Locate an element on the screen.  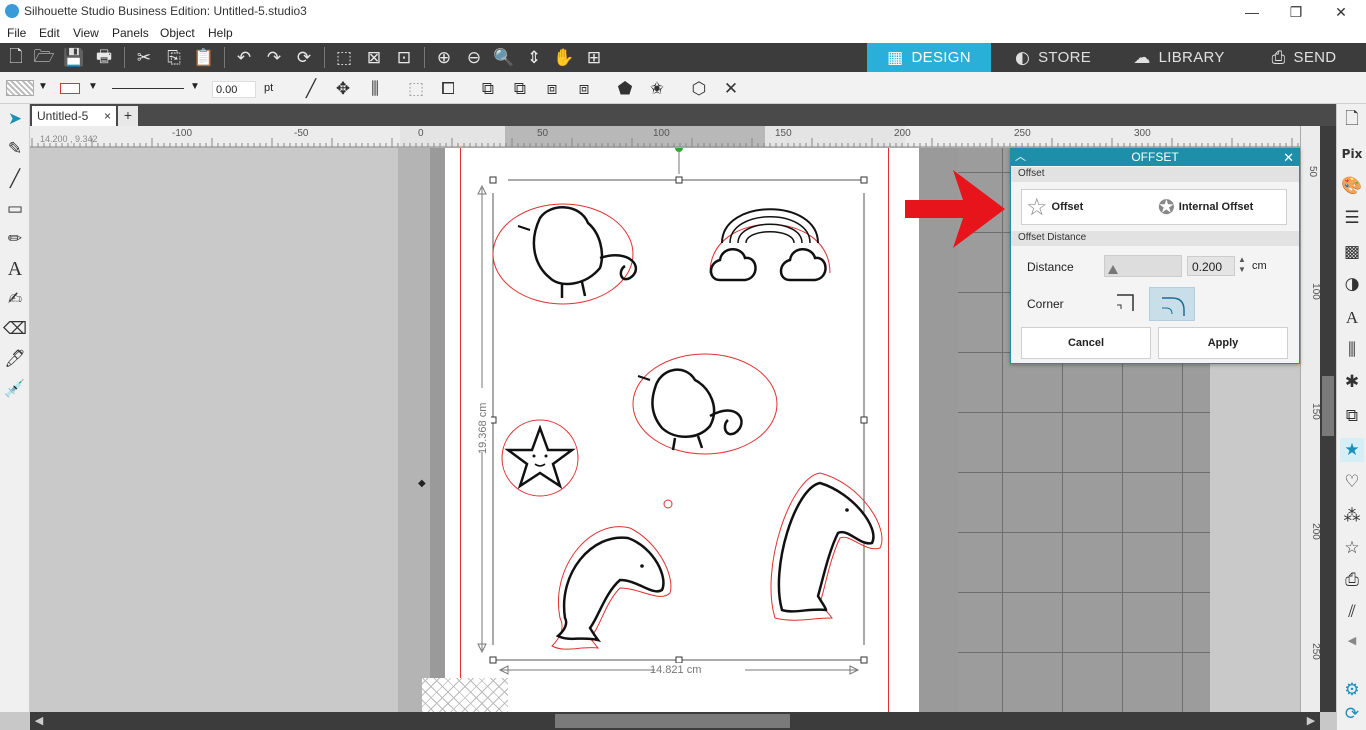
line-color-dropdown-icon: ▼ is located at coordinates (93, 86).